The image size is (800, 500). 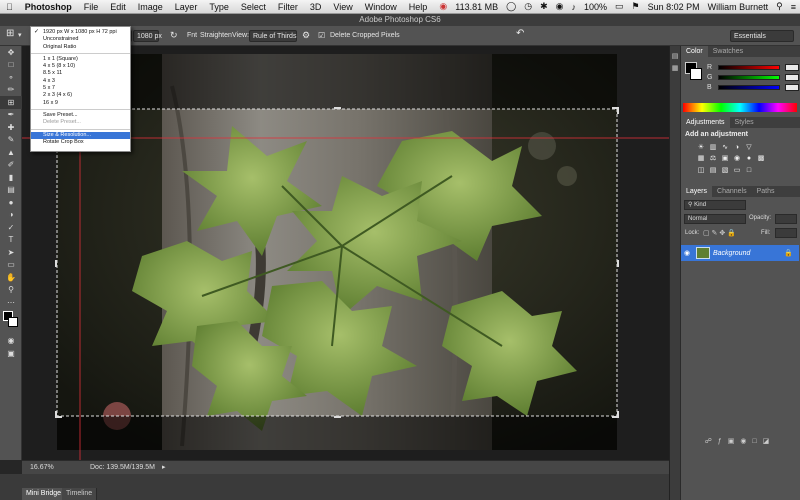 I want to click on preset-item-6: 8.5 x 11, so click(x=80, y=73).